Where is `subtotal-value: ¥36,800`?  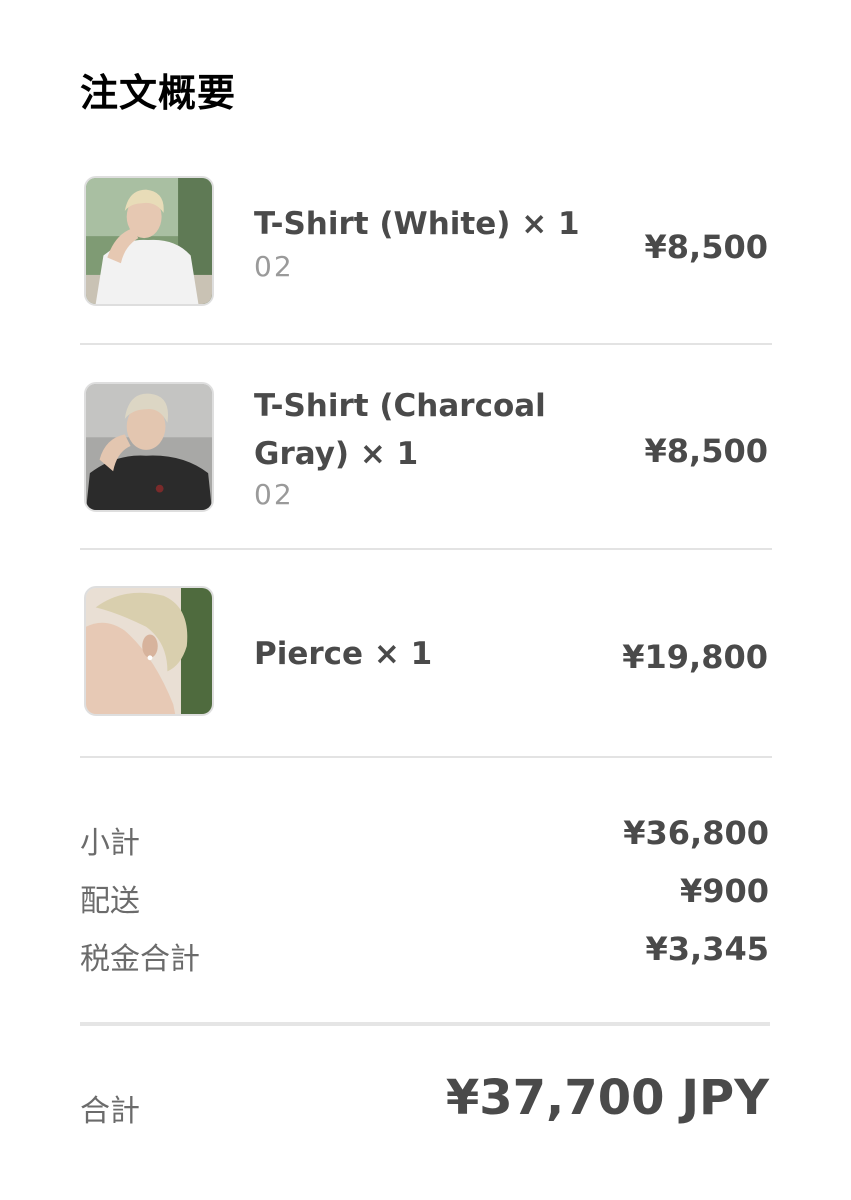 subtotal-value: ¥36,800 is located at coordinates (696, 833).